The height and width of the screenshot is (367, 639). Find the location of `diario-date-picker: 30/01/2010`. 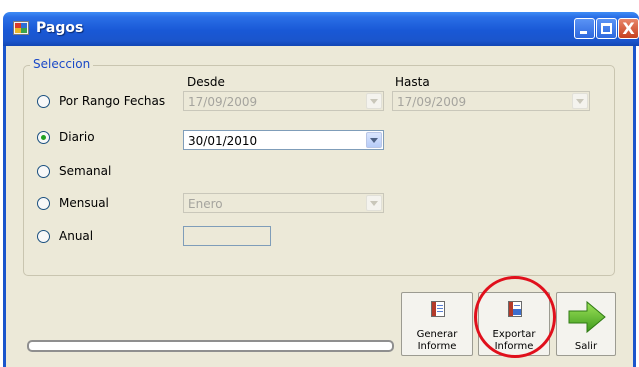

diario-date-picker: 30/01/2010 is located at coordinates (283, 140).